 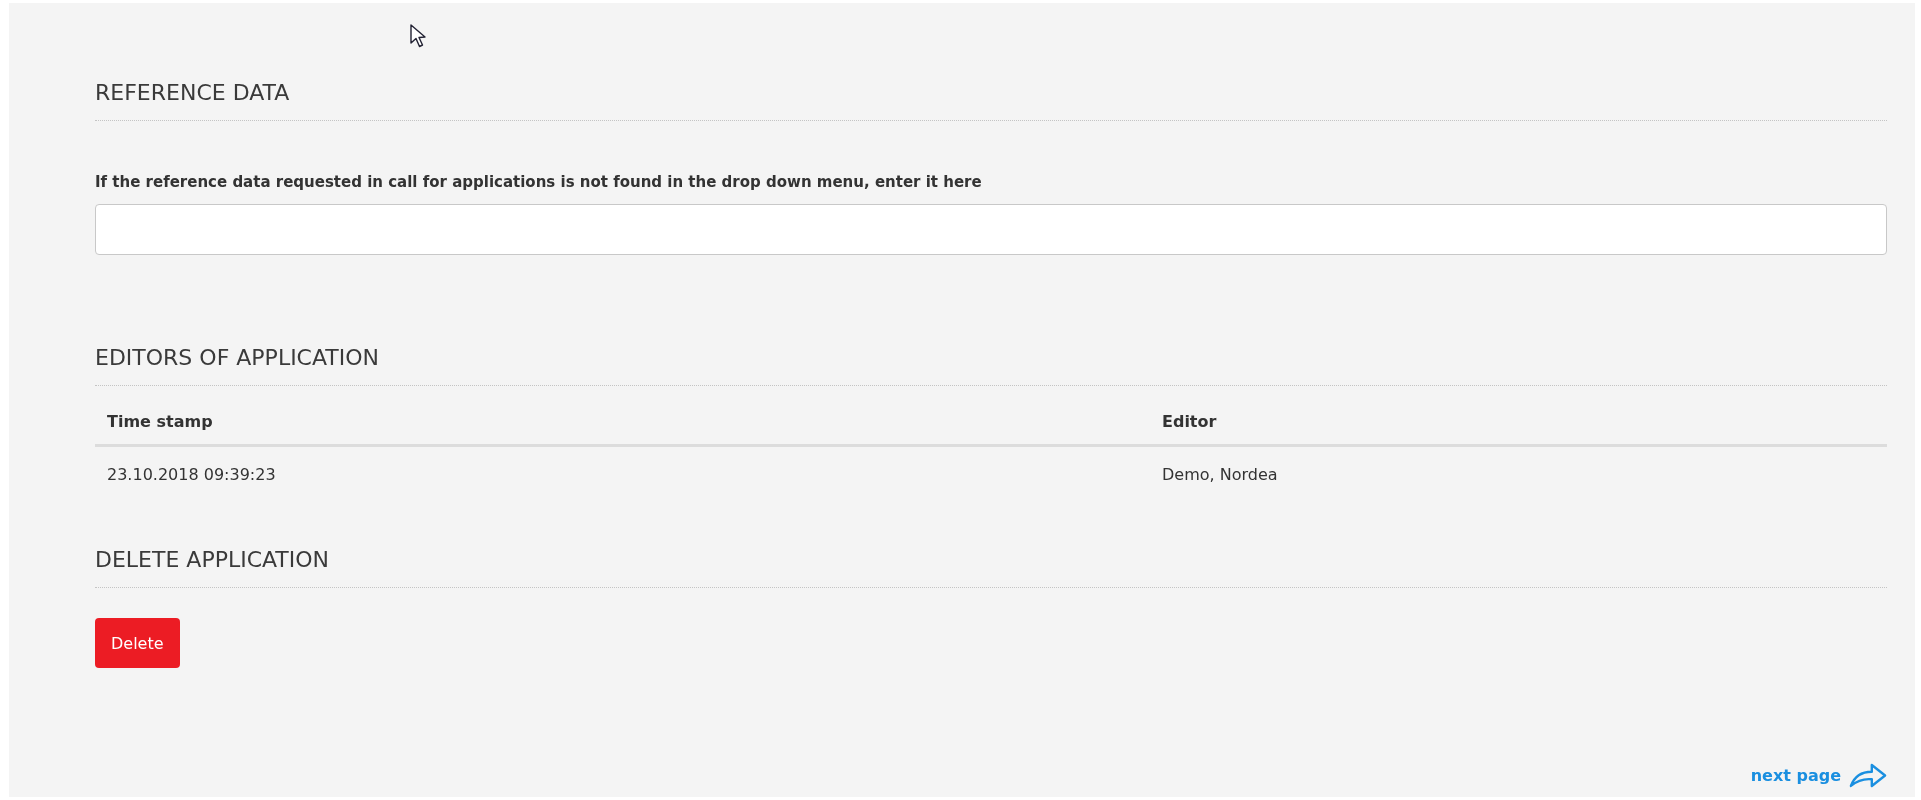 I want to click on table-cell-text: Demo, Nordea, so click(x=1220, y=475).